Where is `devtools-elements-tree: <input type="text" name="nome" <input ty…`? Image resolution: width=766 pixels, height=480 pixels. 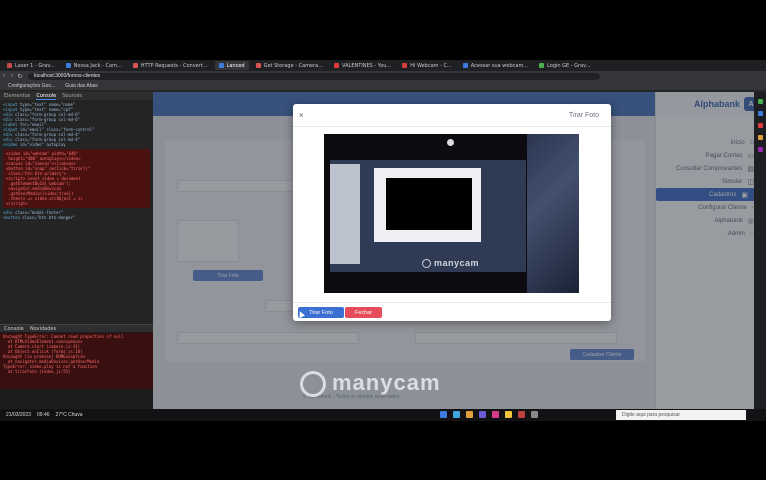 devtools-elements-tree: <input type="text" name="nome" <input ty… is located at coordinates (76, 161).